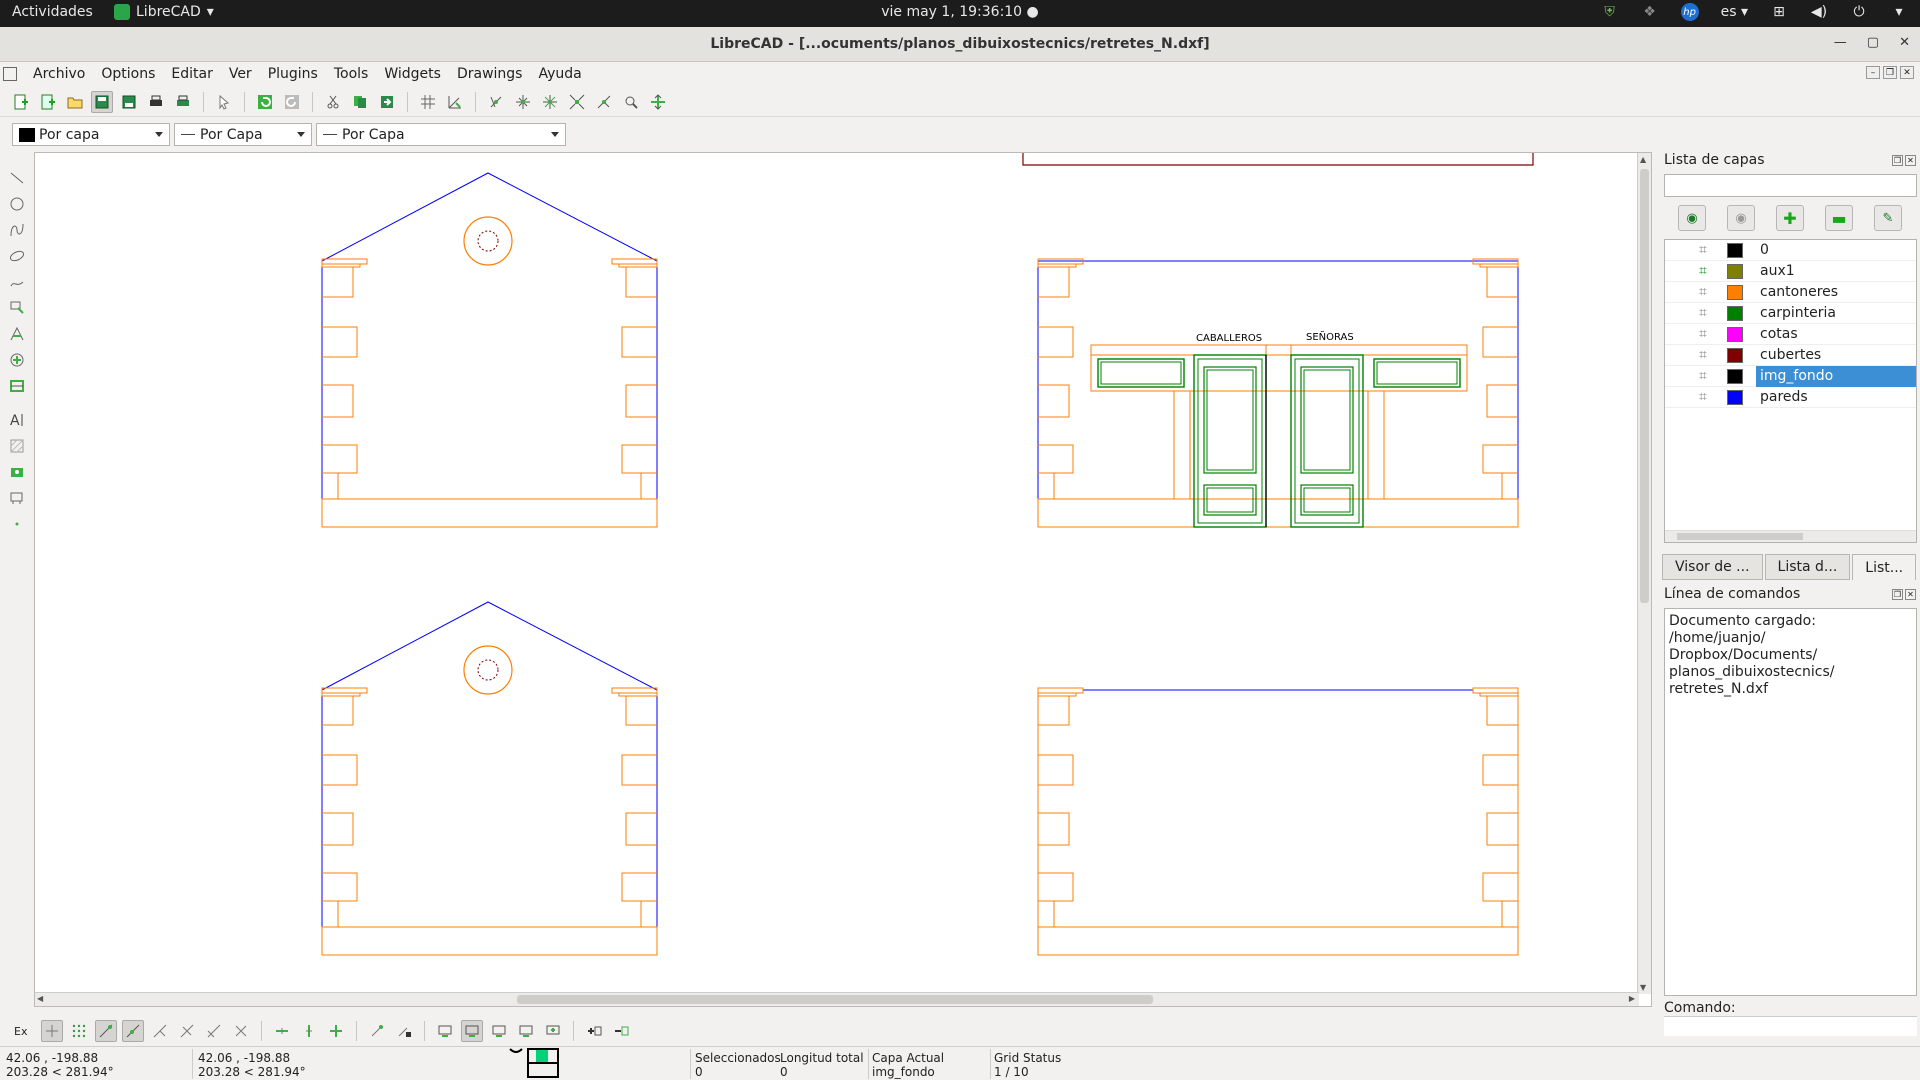  Describe the element at coordinates (1740, 536) in the screenshot. I see `layer-table-scroll-thumb` at that location.